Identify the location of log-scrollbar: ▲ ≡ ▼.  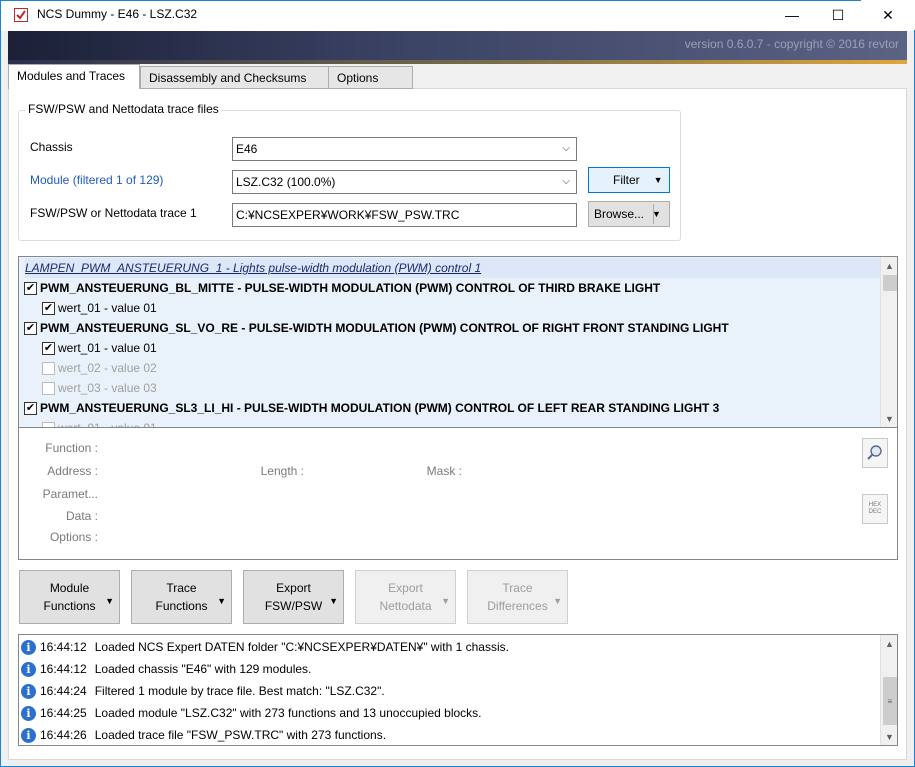
(888, 690).